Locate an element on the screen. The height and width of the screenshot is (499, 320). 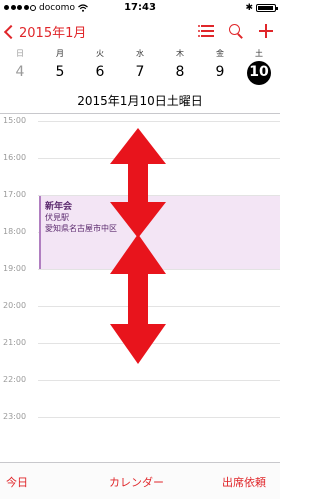
hour-label: 16:00 is located at coordinates (15, 157).